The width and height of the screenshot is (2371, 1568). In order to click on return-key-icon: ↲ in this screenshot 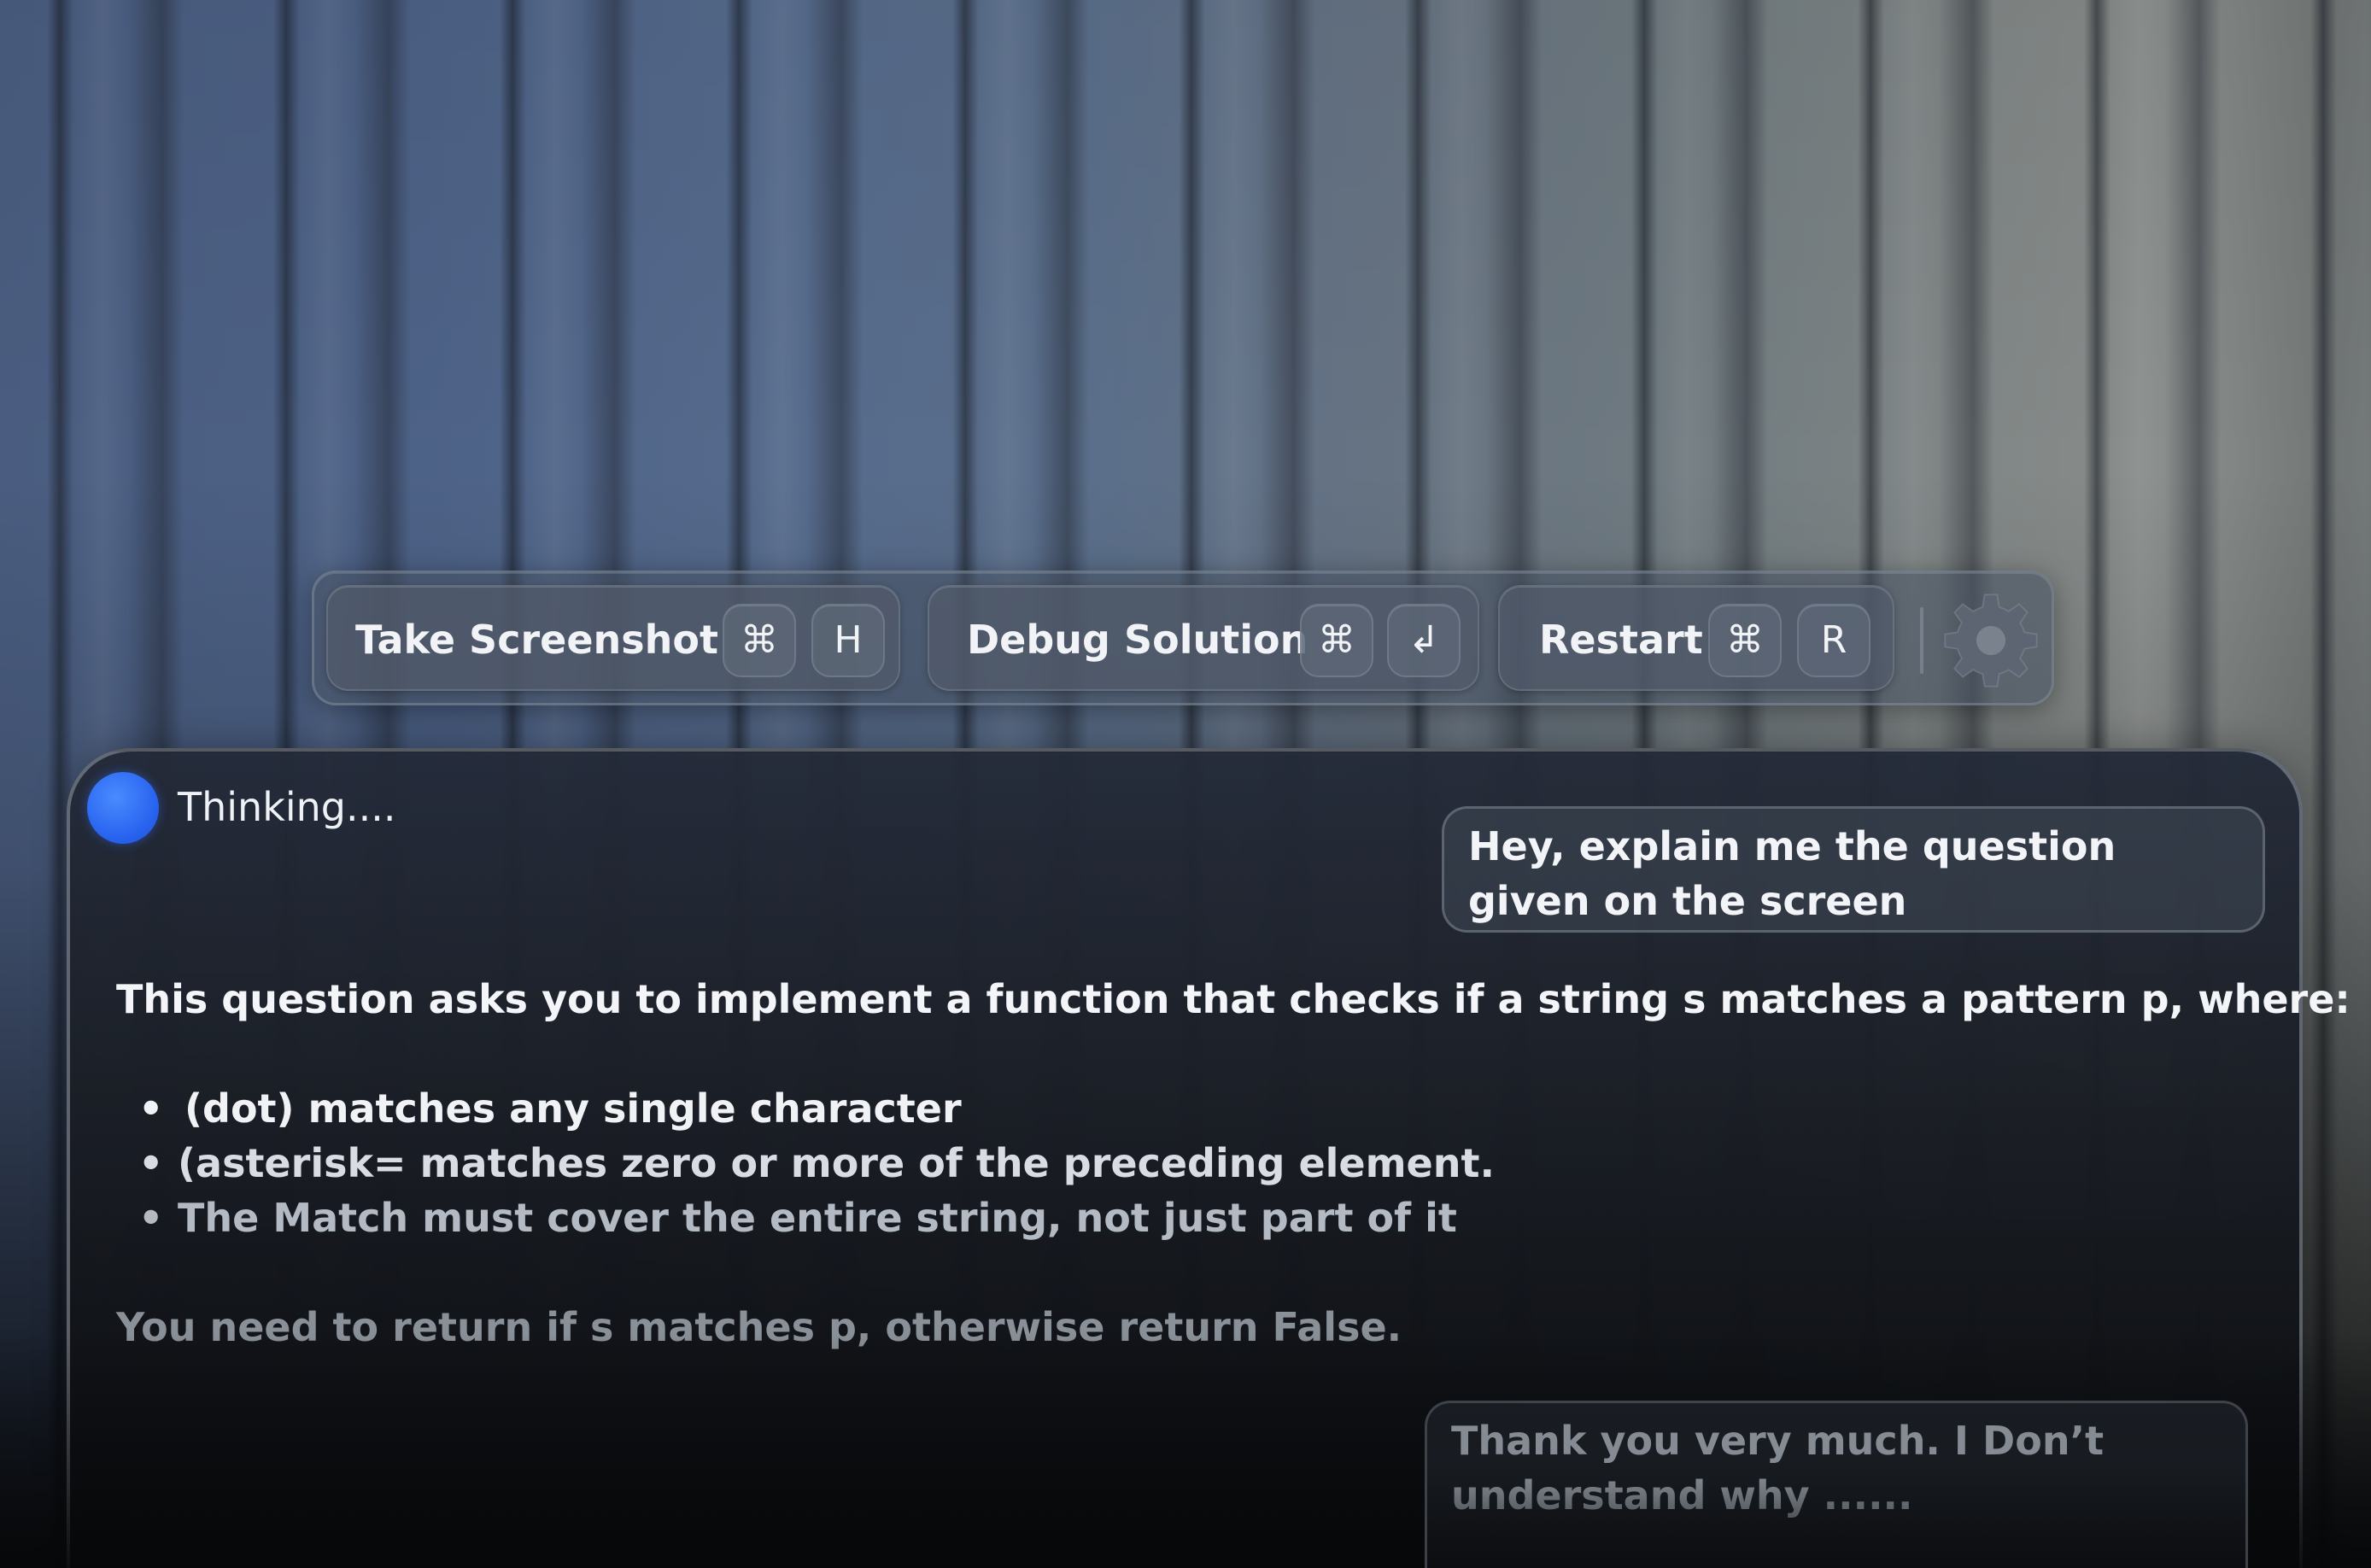, I will do `click(1424, 641)`.